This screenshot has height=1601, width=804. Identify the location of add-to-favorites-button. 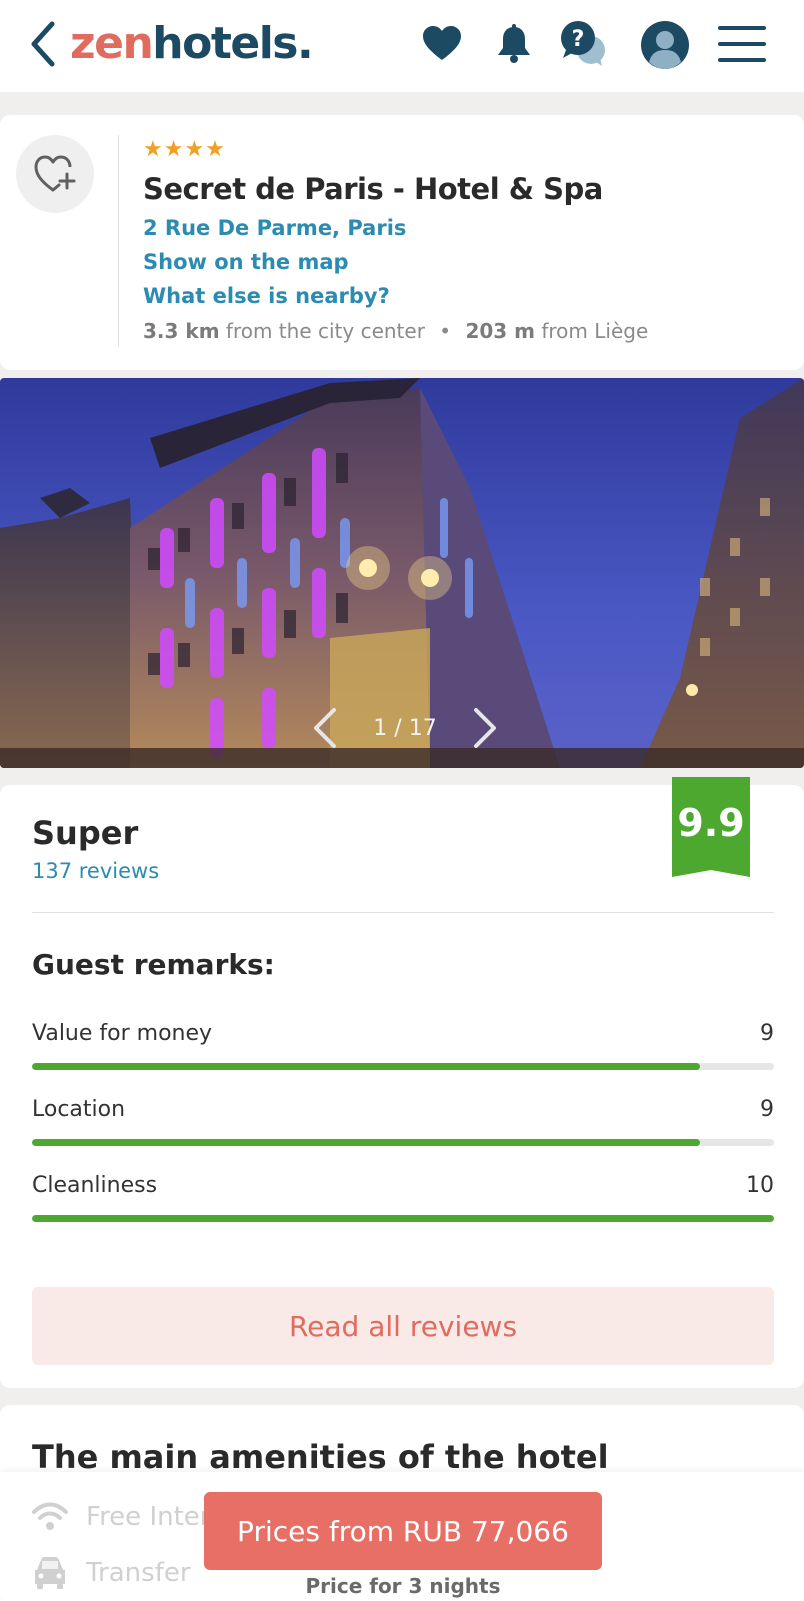
(55, 174).